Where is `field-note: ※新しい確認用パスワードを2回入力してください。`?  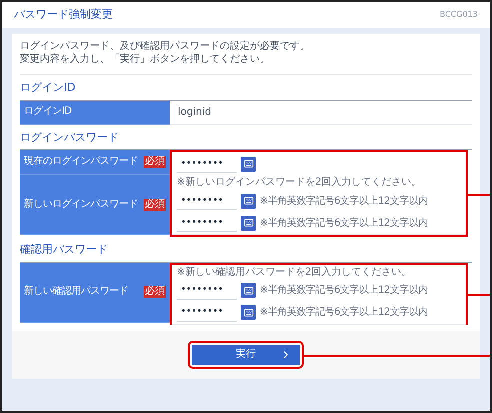
field-note: ※新しい確認用パスワードを2回入力してください。 is located at coordinates (295, 272).